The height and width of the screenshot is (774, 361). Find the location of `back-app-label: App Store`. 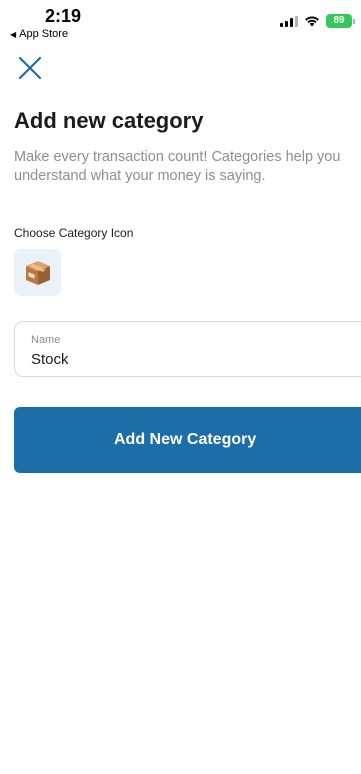

back-app-label: App Store is located at coordinates (44, 34).